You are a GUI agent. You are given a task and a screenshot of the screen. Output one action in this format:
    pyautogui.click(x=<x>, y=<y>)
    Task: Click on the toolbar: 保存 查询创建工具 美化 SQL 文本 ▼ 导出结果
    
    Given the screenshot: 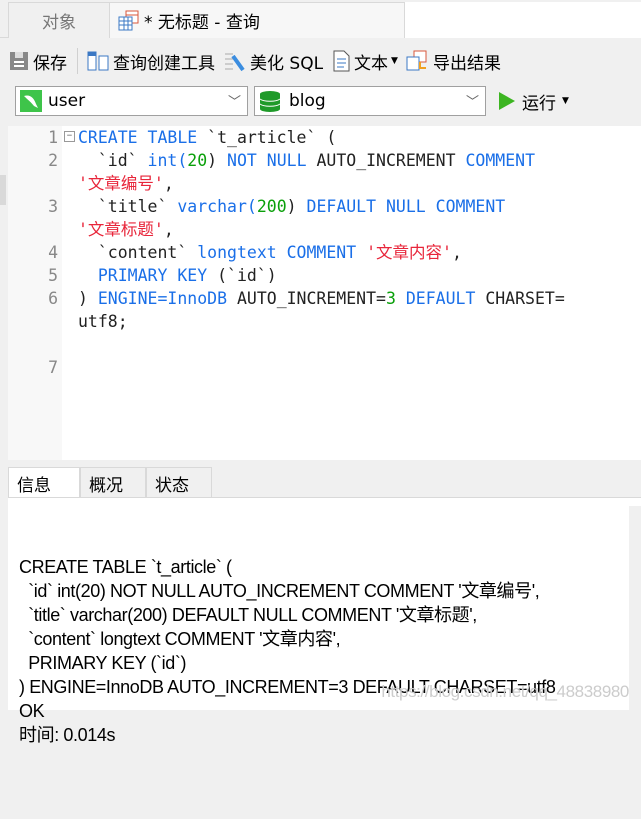 What is the action you would take?
    pyautogui.click(x=258, y=61)
    